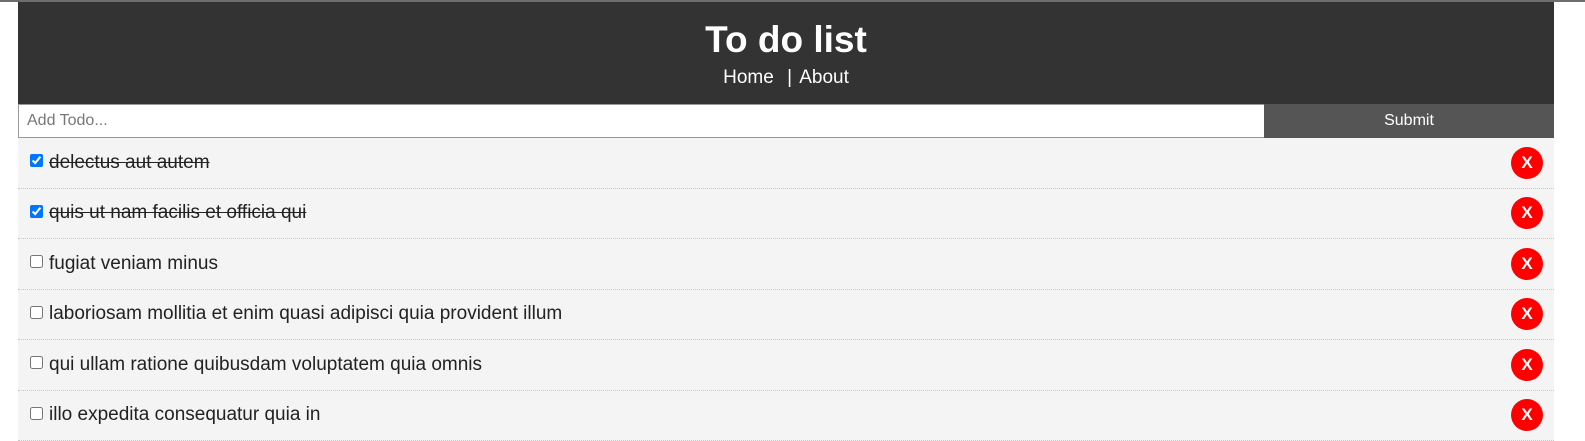 The width and height of the screenshot is (1585, 441). What do you see at coordinates (786, 40) in the screenshot?
I see `page-title: To do list` at bounding box center [786, 40].